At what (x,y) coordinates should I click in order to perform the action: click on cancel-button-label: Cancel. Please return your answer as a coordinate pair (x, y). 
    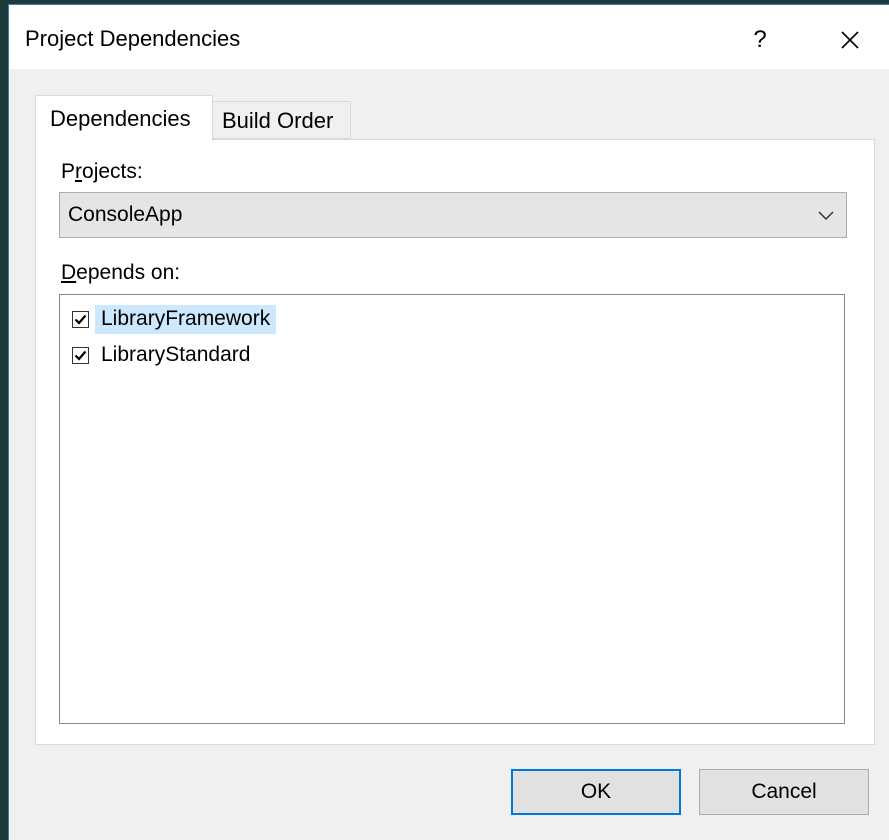
    Looking at the image, I should click on (784, 791).